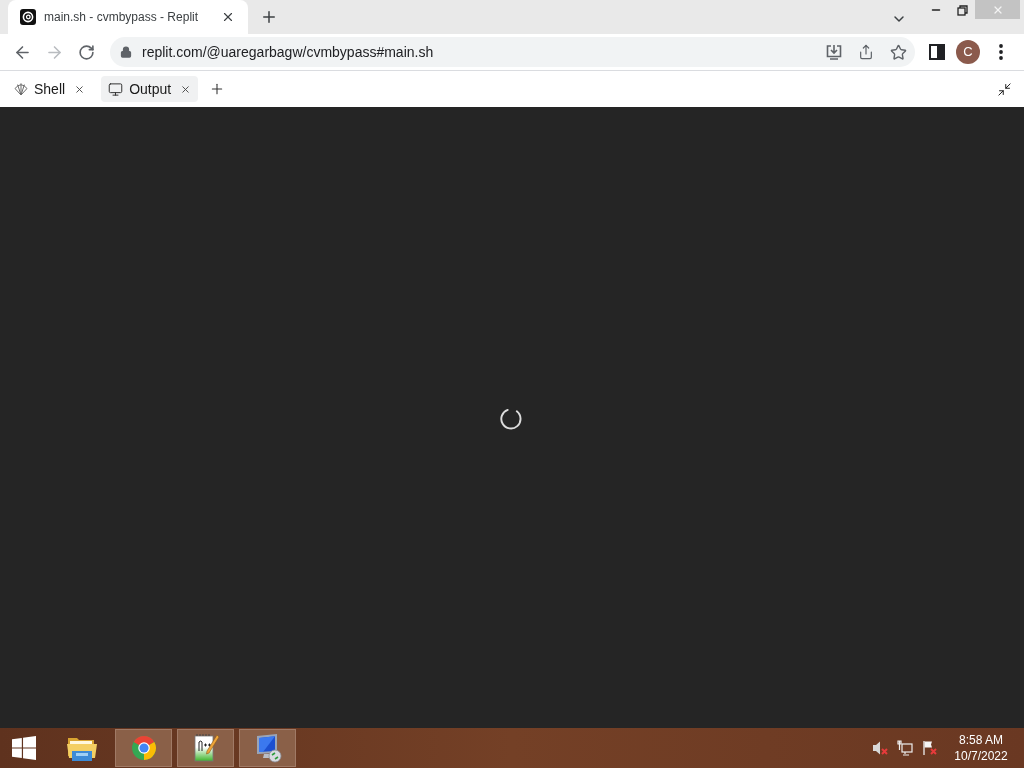 Image resolution: width=1024 pixels, height=768 pixels. I want to click on lock-icon, so click(126, 52).